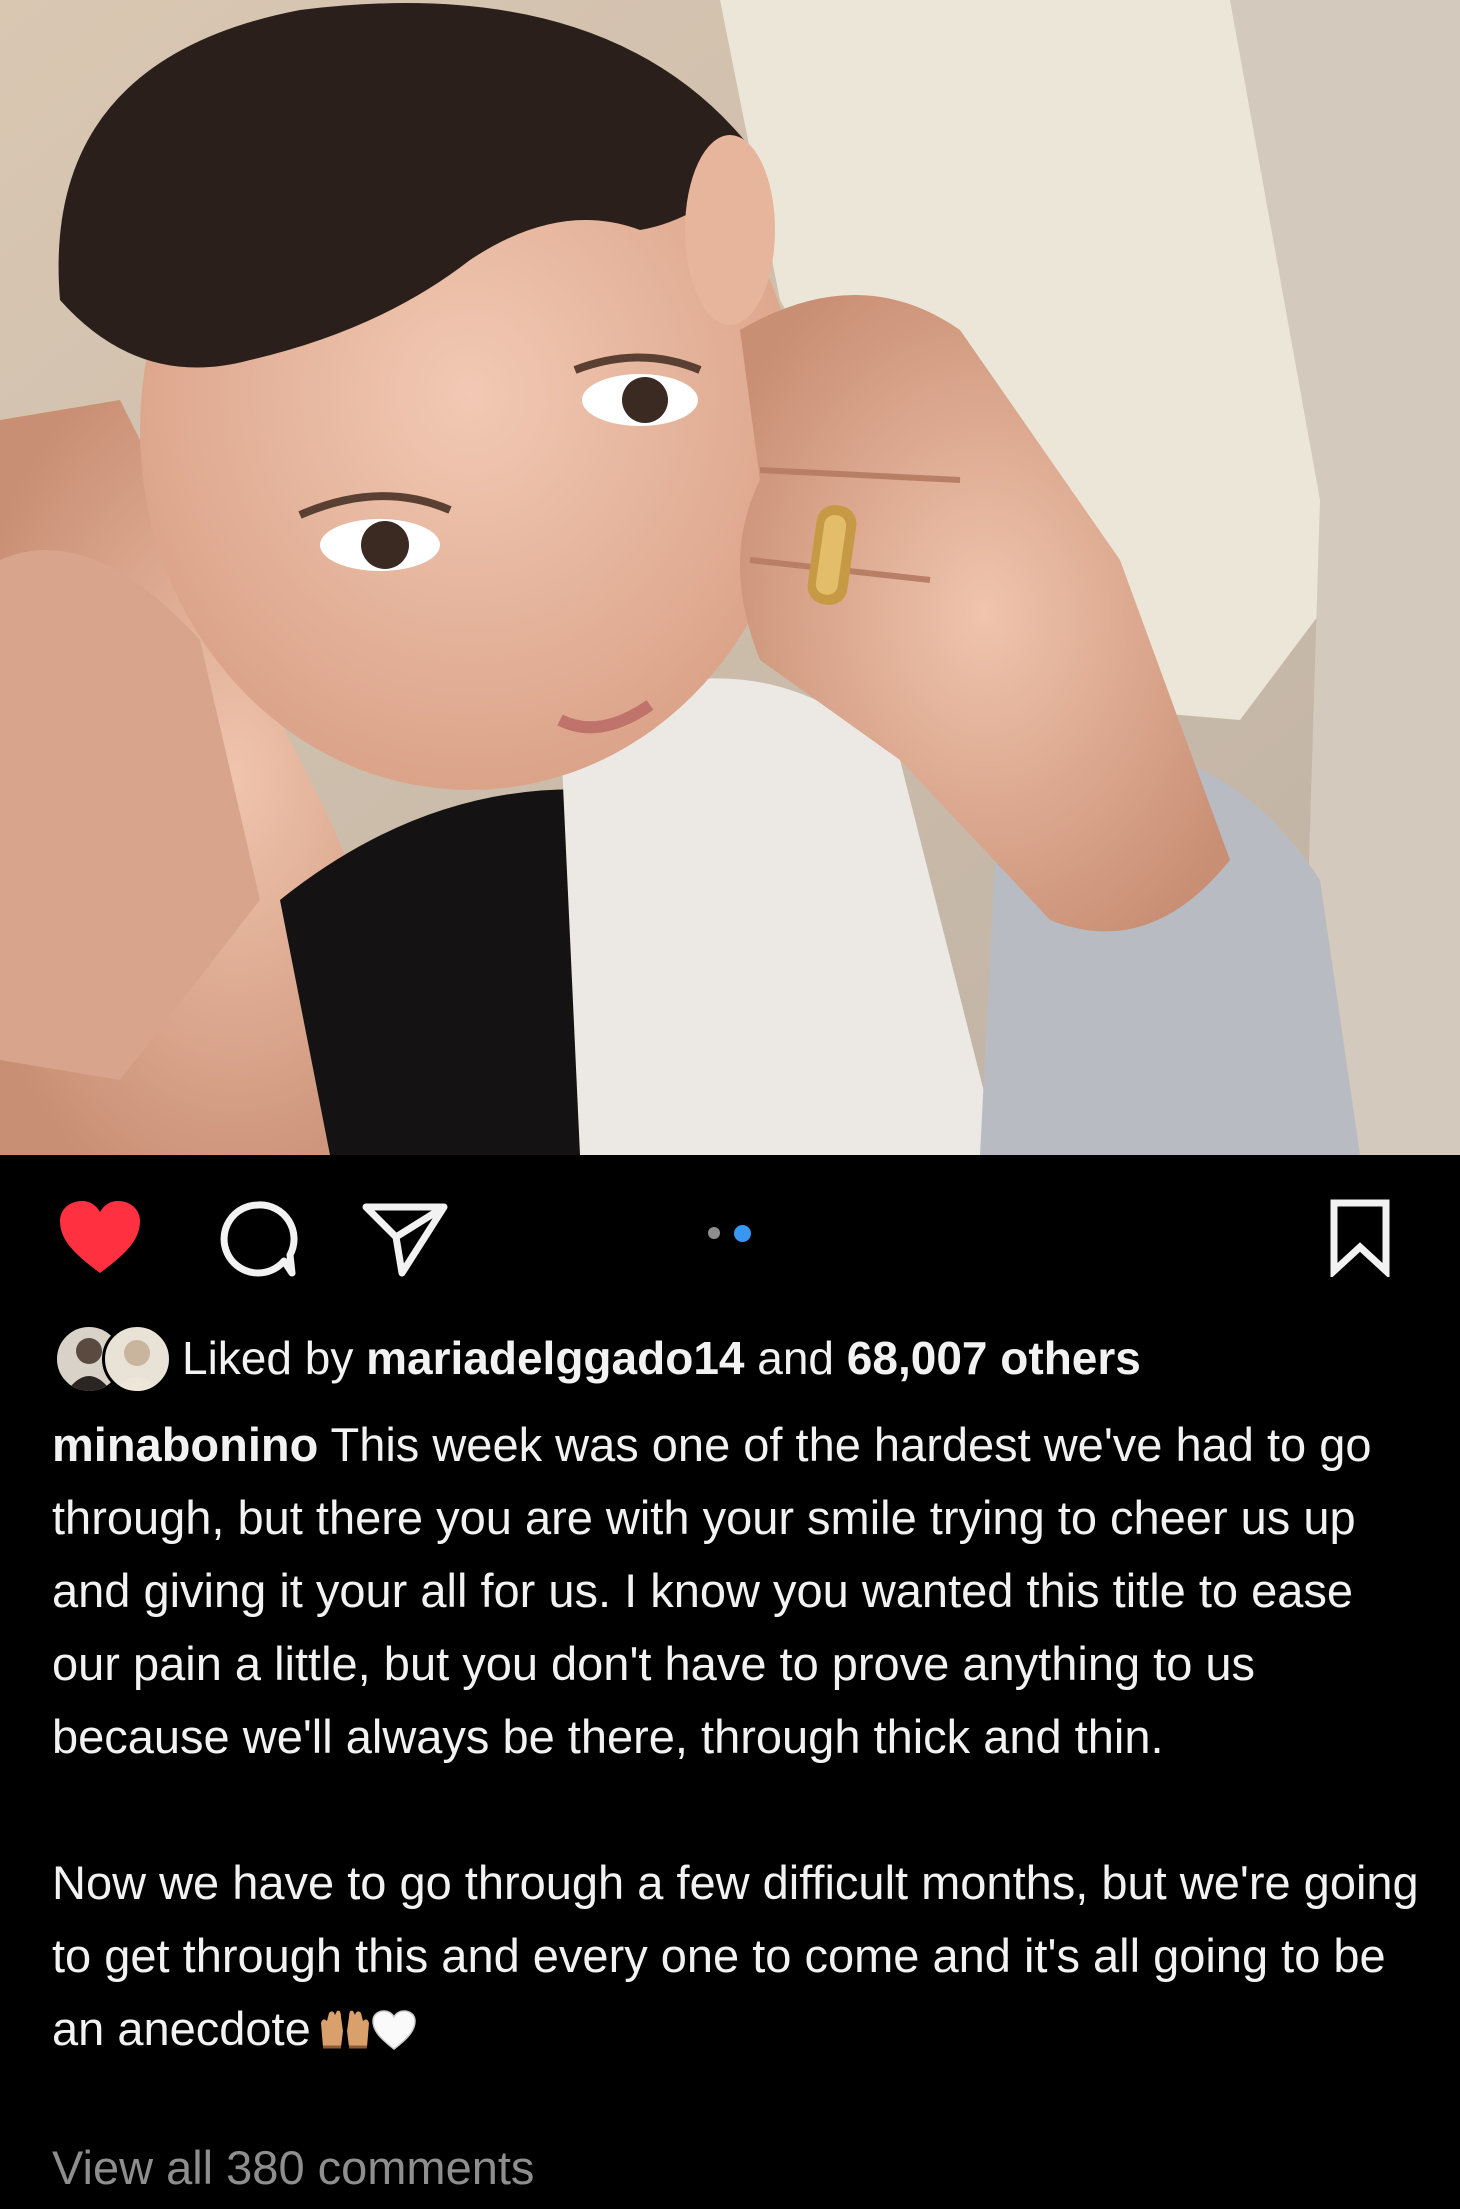  Describe the element at coordinates (345, 2034) in the screenshot. I see `raising-hands-emoji` at that location.